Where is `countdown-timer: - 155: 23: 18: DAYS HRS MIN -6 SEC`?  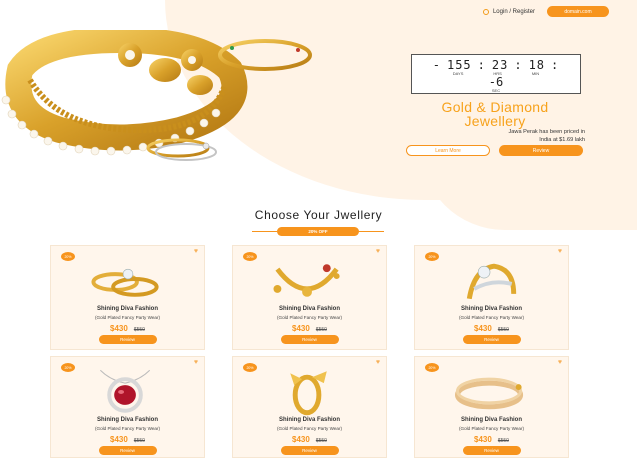
countdown-timer: - 155: 23: 18: DAYS HRS MIN -6 SEC is located at coordinates (496, 74).